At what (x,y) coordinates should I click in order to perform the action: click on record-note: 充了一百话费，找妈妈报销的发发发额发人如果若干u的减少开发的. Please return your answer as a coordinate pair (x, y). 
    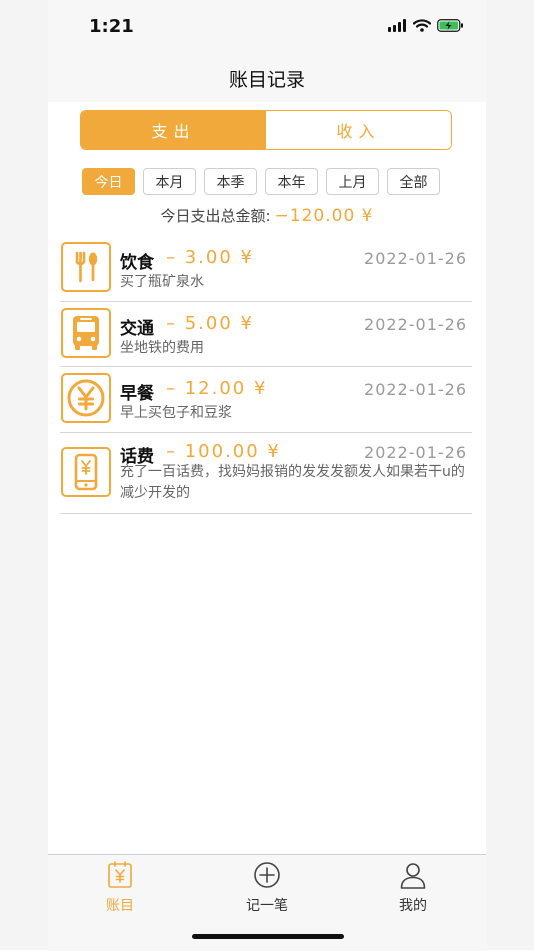
    Looking at the image, I should click on (292, 482).